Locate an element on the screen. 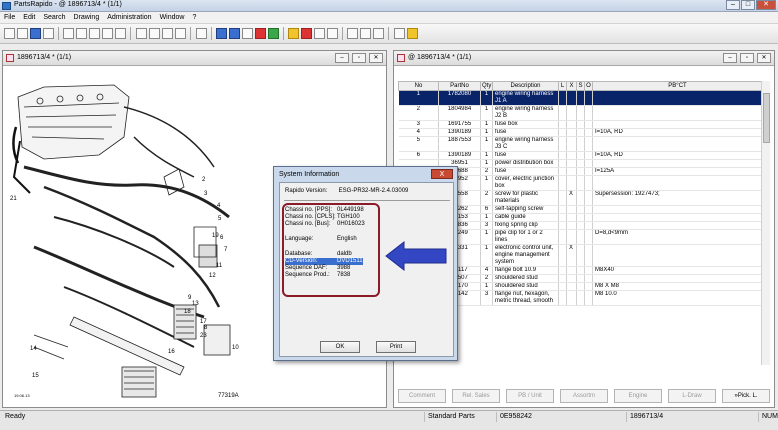 The image size is (778, 430). list-icon is located at coordinates (399, 33).